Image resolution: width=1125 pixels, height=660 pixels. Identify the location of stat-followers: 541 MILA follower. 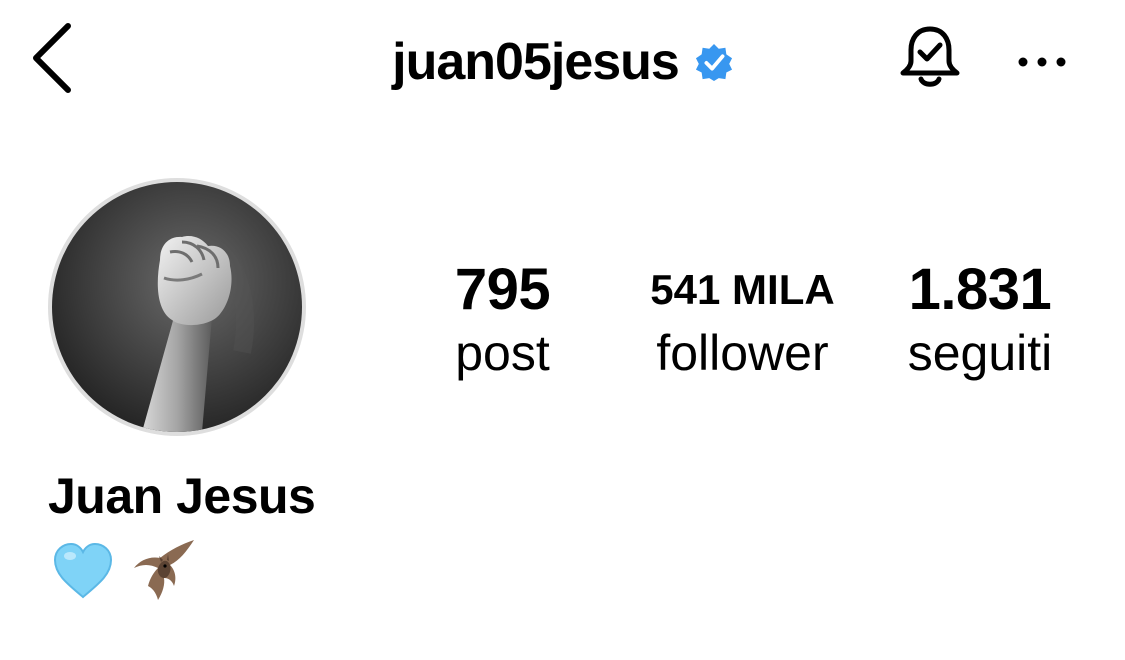
(742, 315).